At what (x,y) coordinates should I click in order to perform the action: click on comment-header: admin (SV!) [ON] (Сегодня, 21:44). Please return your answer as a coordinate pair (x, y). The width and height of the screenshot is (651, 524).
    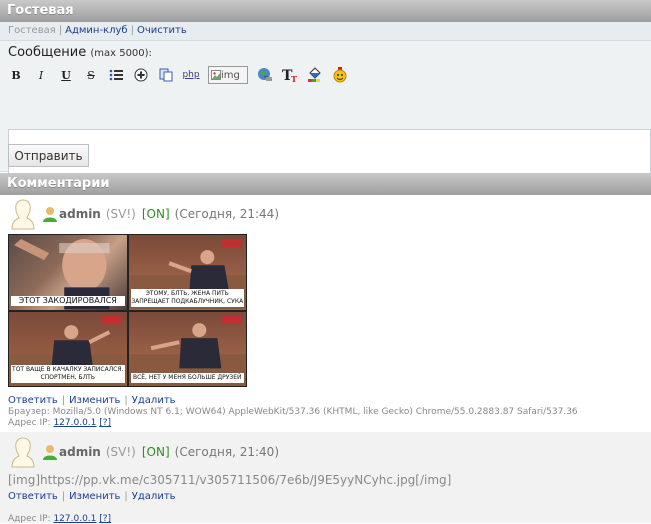
    Looking at the image, I should click on (144, 214).